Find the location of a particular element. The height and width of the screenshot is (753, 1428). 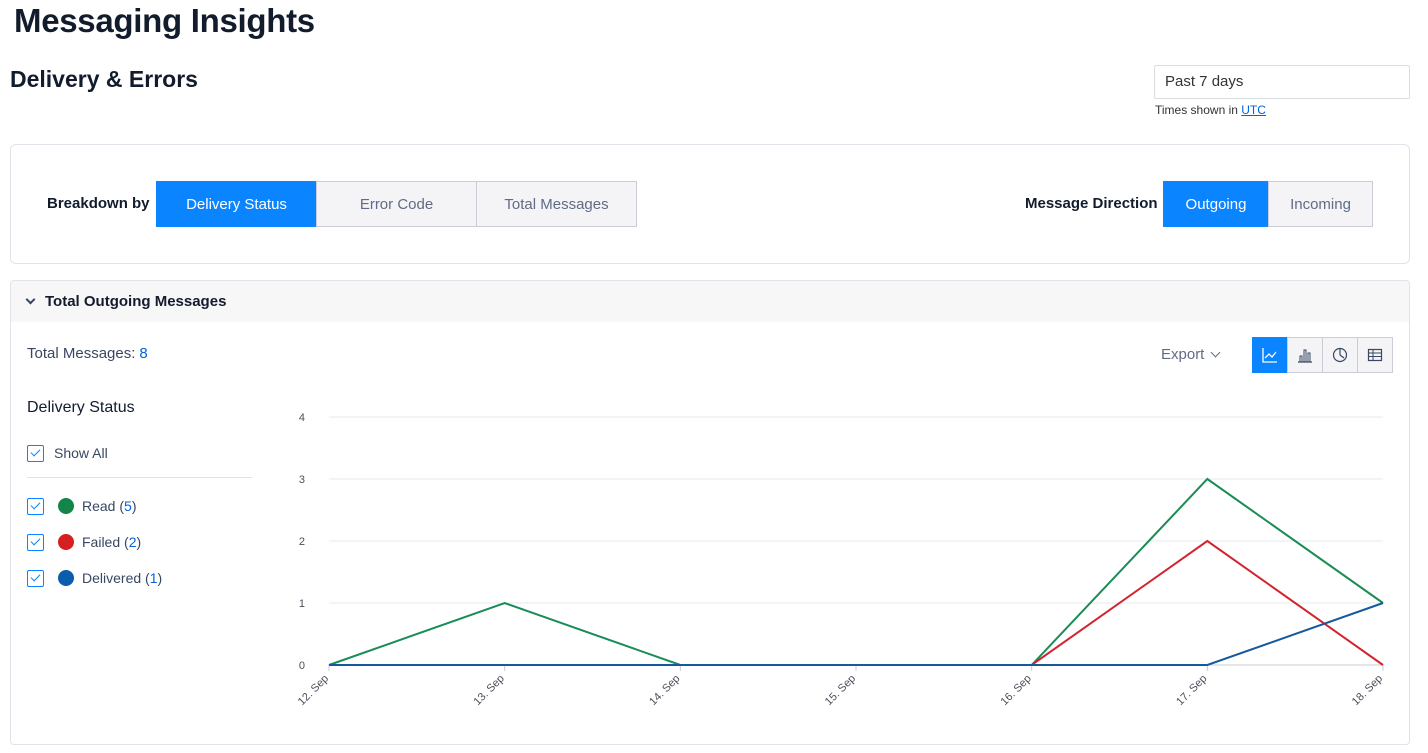

export-dropdown: Export is located at coordinates (1191, 354).